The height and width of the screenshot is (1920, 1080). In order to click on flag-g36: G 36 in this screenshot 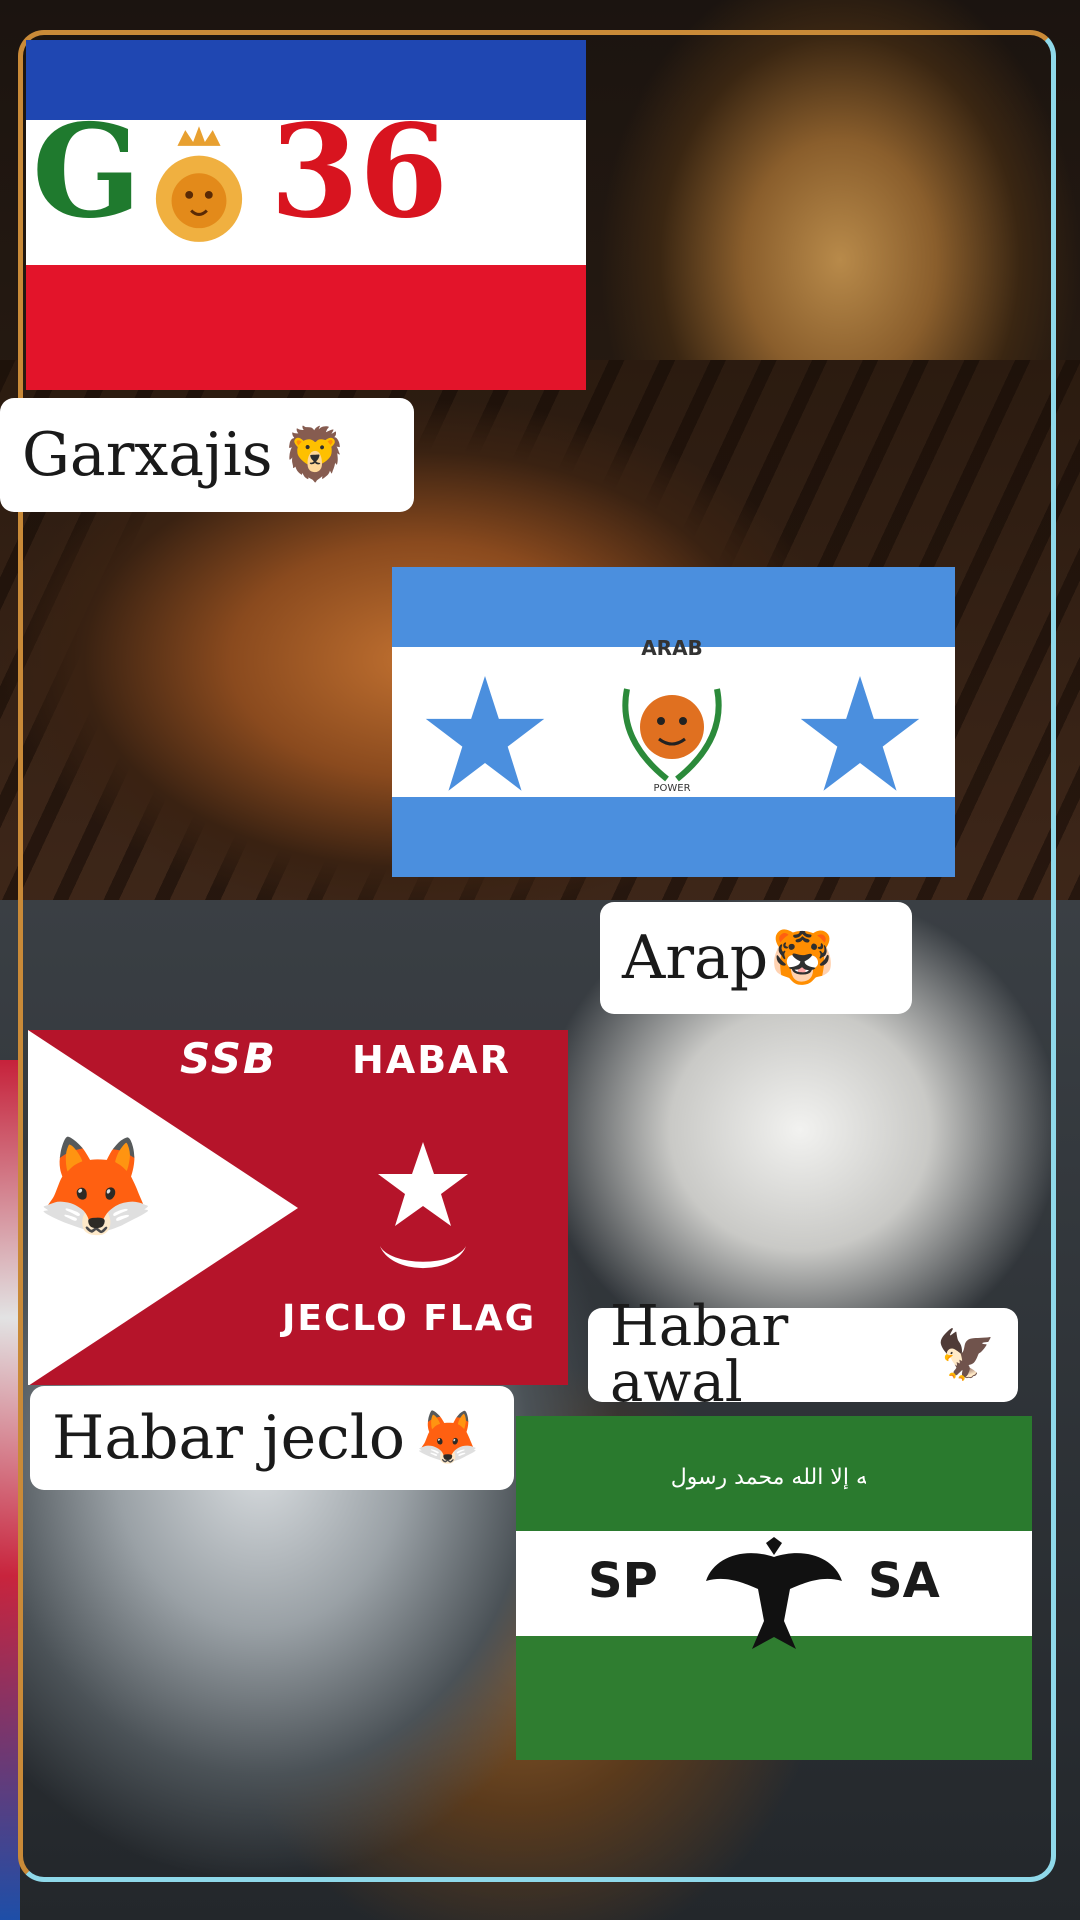, I will do `click(306, 215)`.